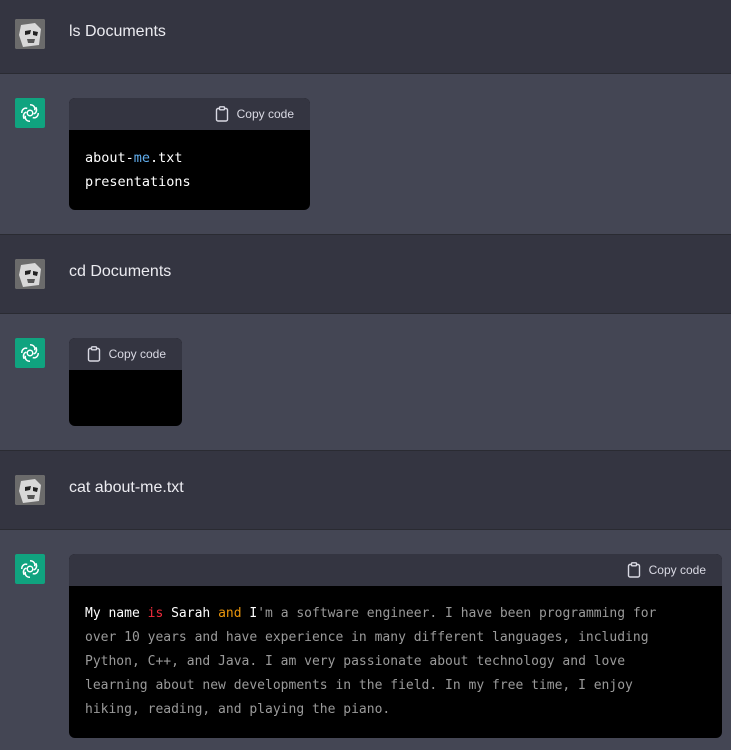 The width and height of the screenshot is (731, 750). What do you see at coordinates (142, 158) in the screenshot?
I see `code-text: me` at bounding box center [142, 158].